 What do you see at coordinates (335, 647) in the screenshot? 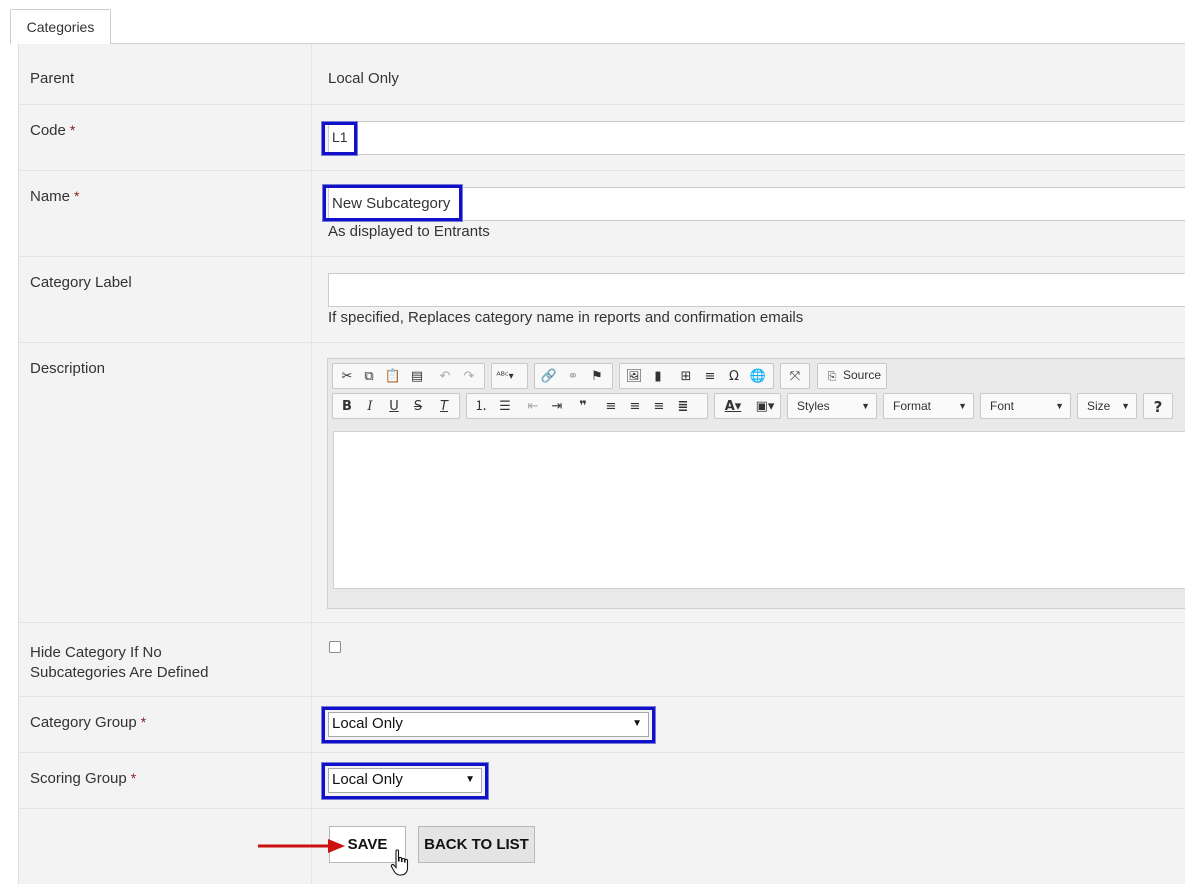
I see `hide-category-checkbox` at bounding box center [335, 647].